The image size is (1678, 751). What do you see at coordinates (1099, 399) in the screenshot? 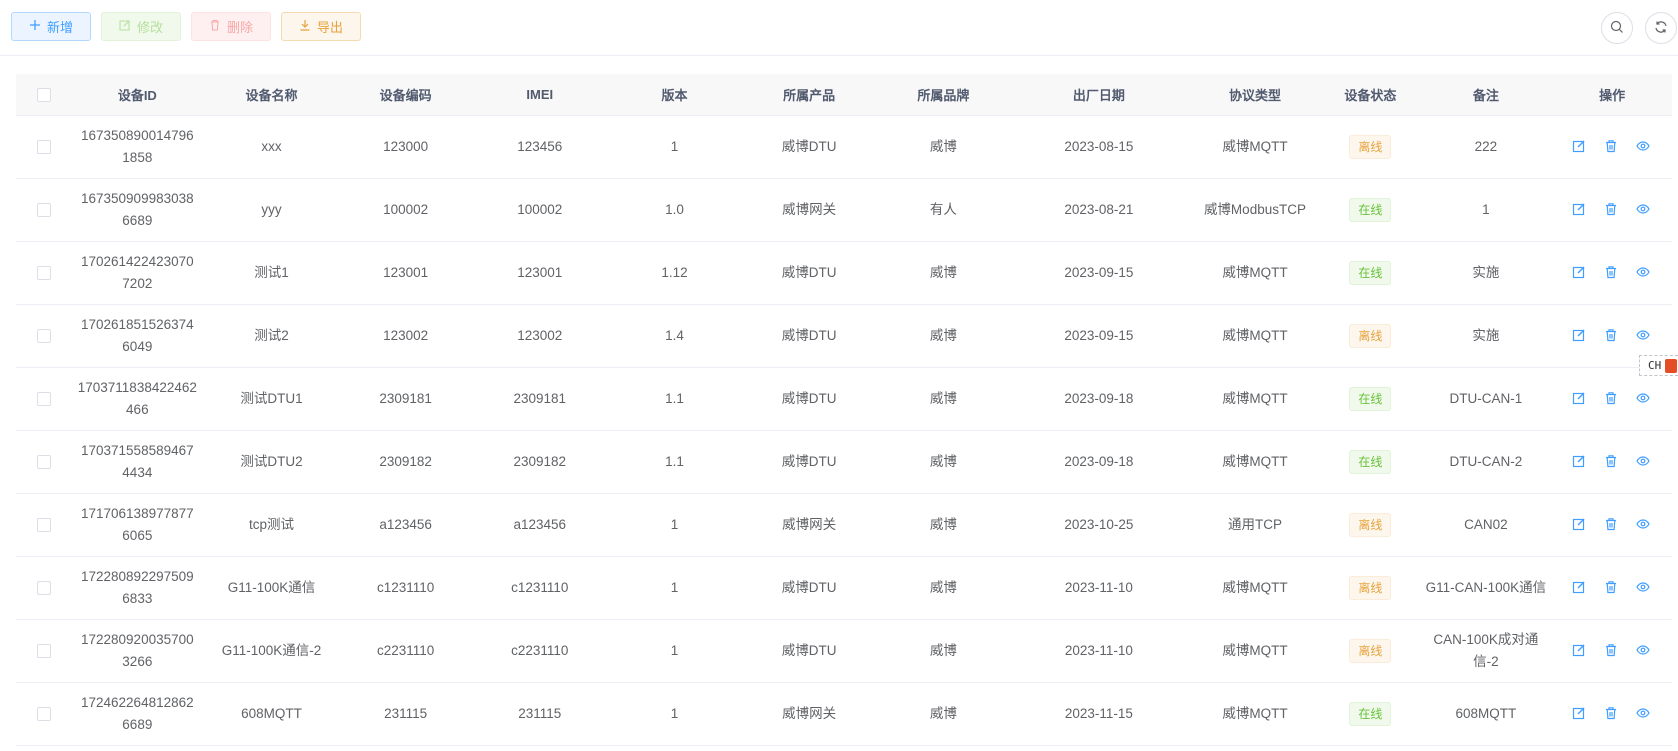
I see `cell-date: 2023-09-18` at bounding box center [1099, 399].